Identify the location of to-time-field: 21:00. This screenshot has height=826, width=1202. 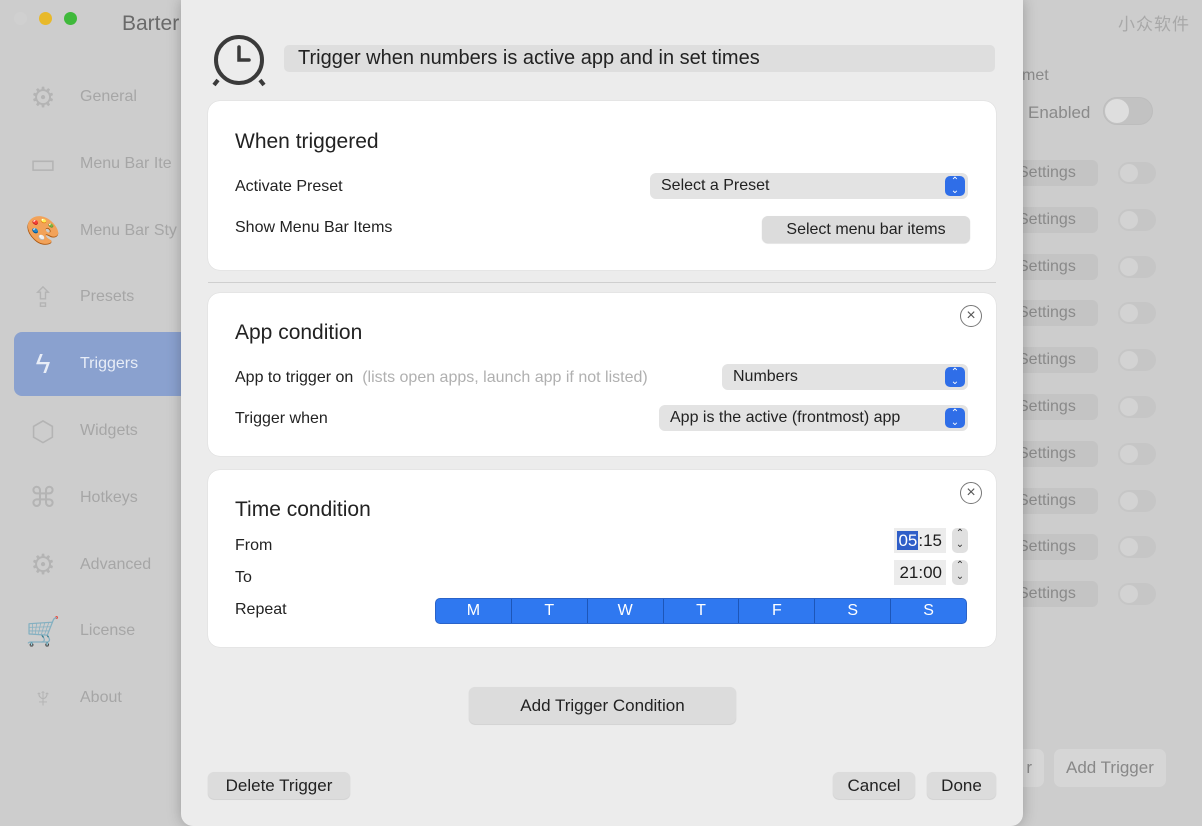
(920, 572).